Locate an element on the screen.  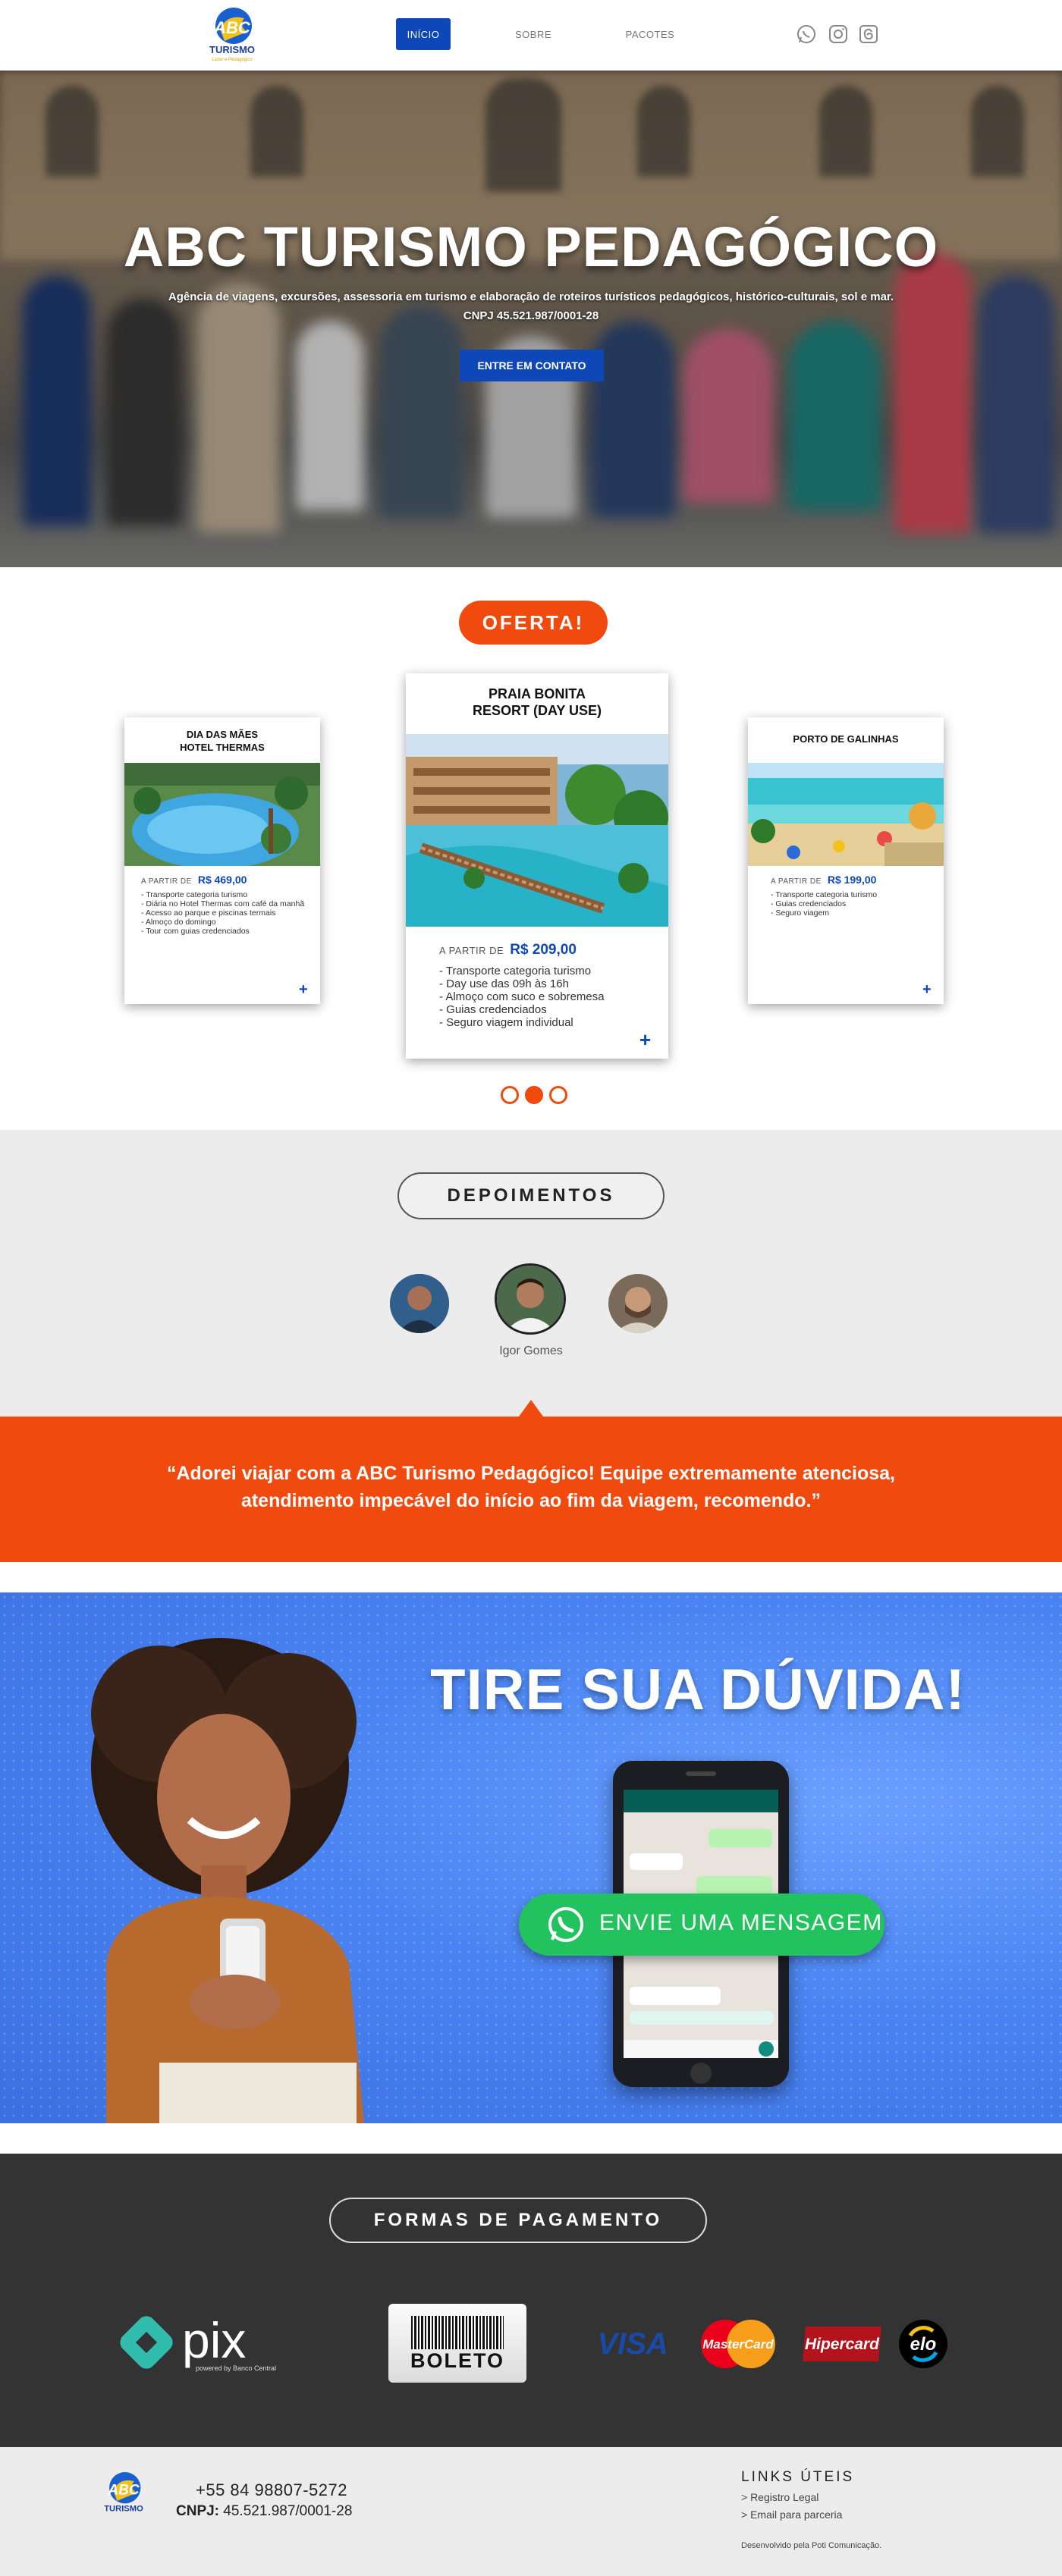
link-email-parceria: > Email para parceria is located at coordinates (791, 2515).